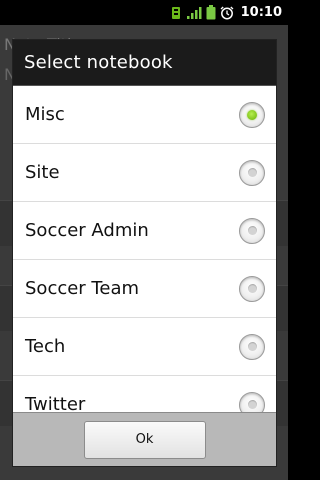 The image size is (320, 480). I want to click on alarm-icon, so click(227, 13).